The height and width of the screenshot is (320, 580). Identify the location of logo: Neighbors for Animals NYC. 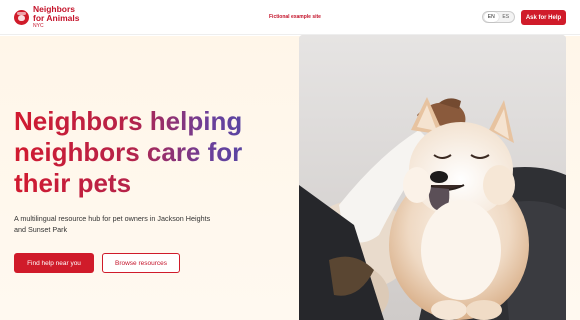
(46, 17).